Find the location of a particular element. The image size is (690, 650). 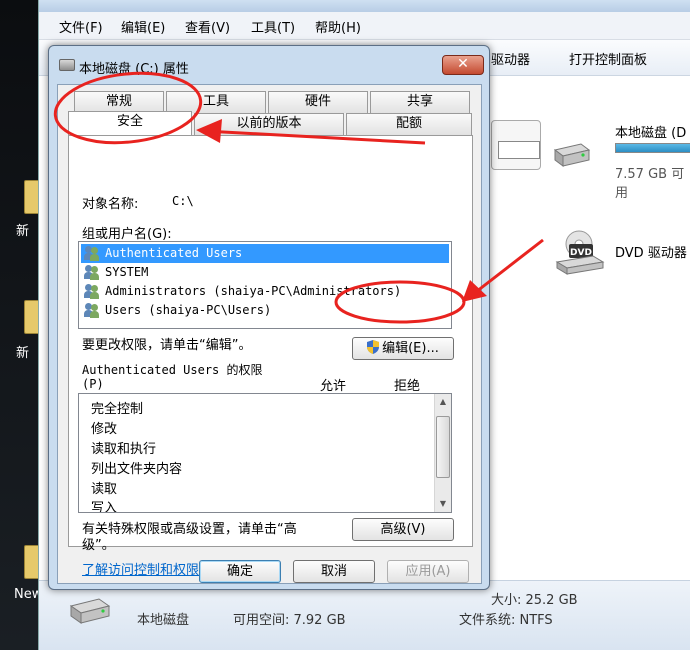

tab-hardware: 硬件 is located at coordinates (318, 102).